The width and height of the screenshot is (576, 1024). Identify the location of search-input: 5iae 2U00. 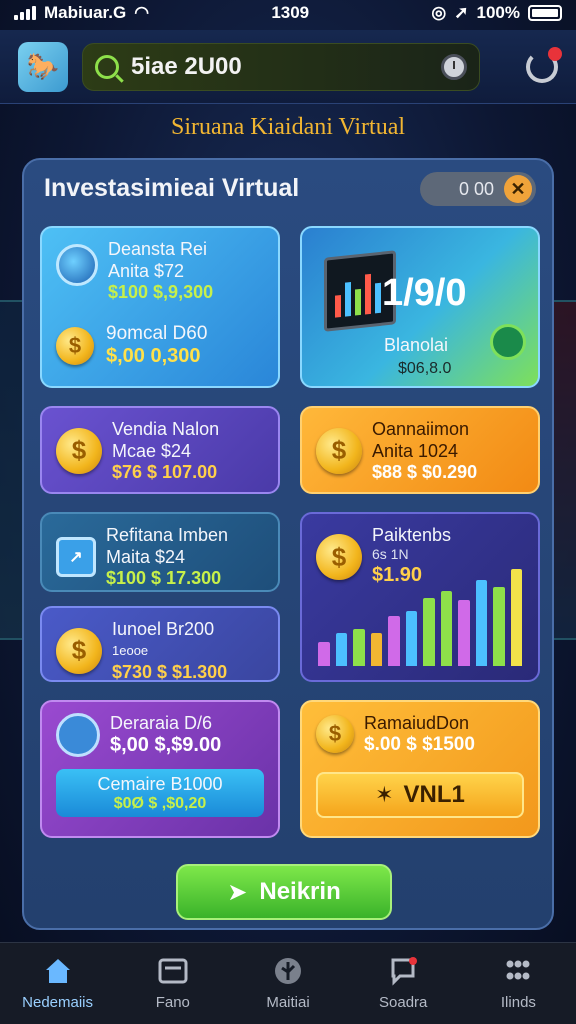
(281, 66).